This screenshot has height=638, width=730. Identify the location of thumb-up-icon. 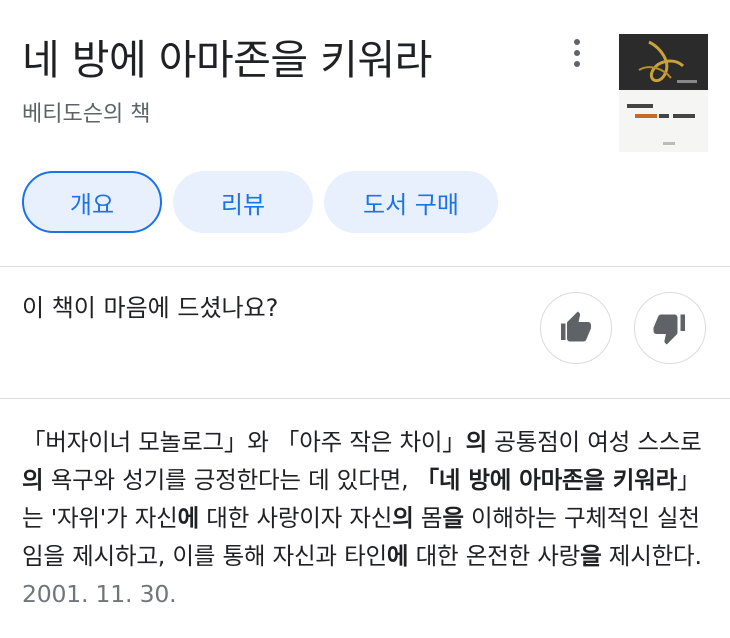
(576, 326).